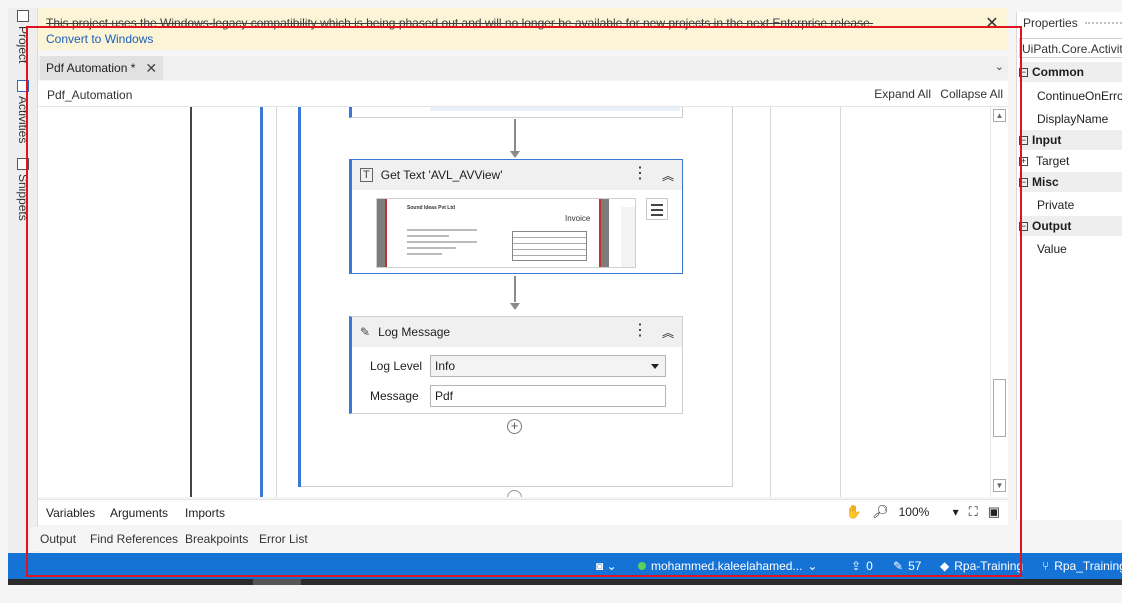 Image resolution: width=1122 pixels, height=603 pixels. I want to click on properties-title: Properties, so click(1050, 23).